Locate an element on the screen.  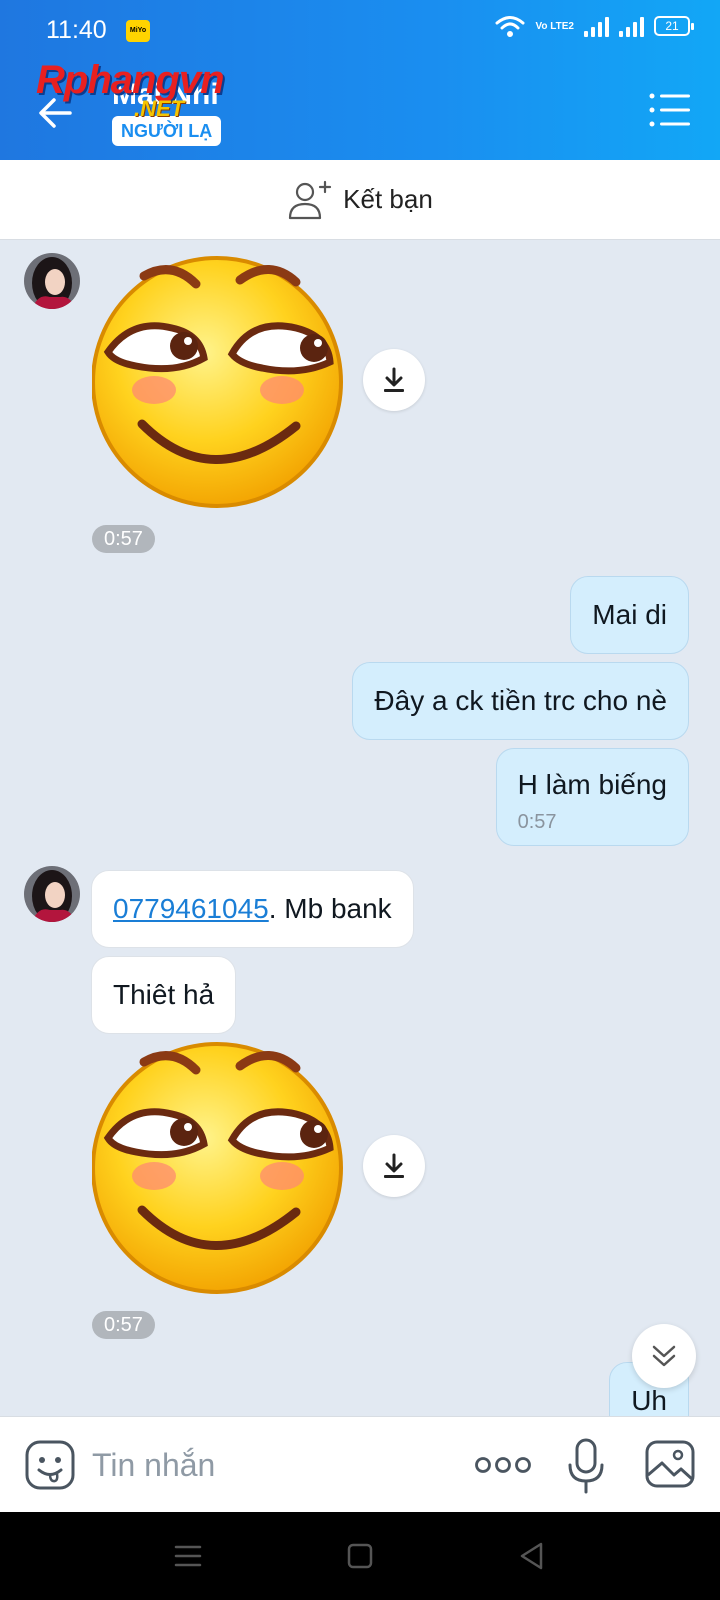
carrier-badge: MiYo is located at coordinates (138, 31).